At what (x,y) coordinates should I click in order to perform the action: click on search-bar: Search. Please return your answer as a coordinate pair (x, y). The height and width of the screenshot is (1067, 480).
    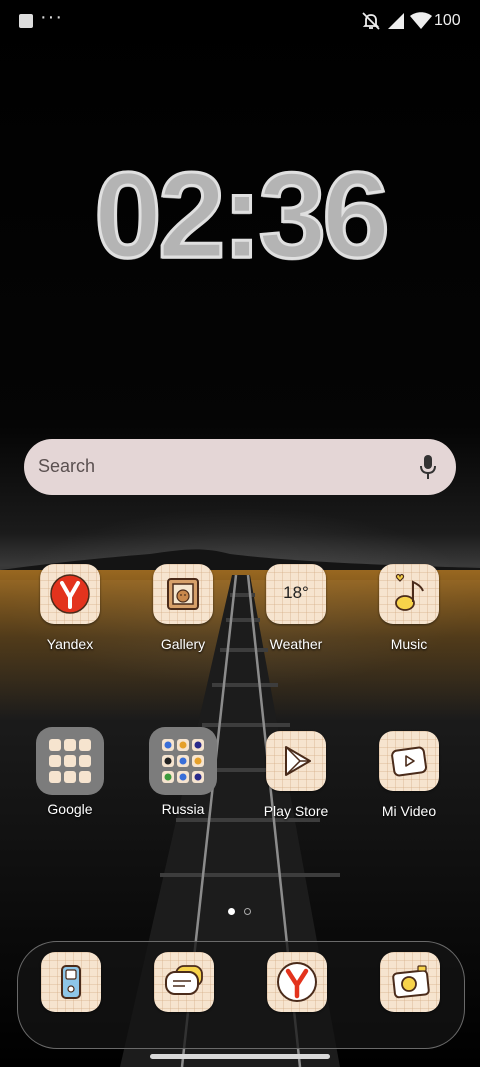
    Looking at the image, I should click on (240, 467).